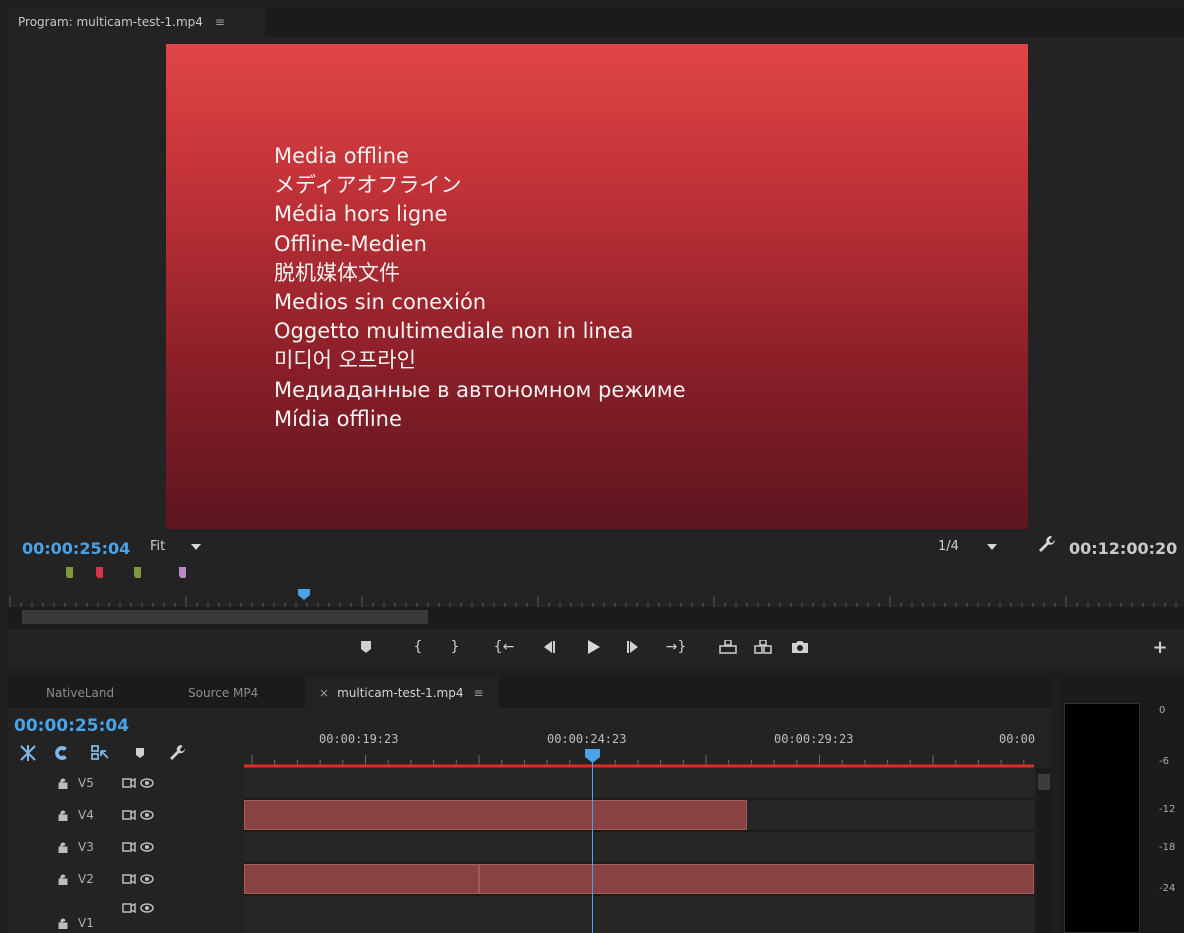 This screenshot has width=1184, height=933. What do you see at coordinates (338, 418) in the screenshot?
I see `offline-line: Mídia offline` at bounding box center [338, 418].